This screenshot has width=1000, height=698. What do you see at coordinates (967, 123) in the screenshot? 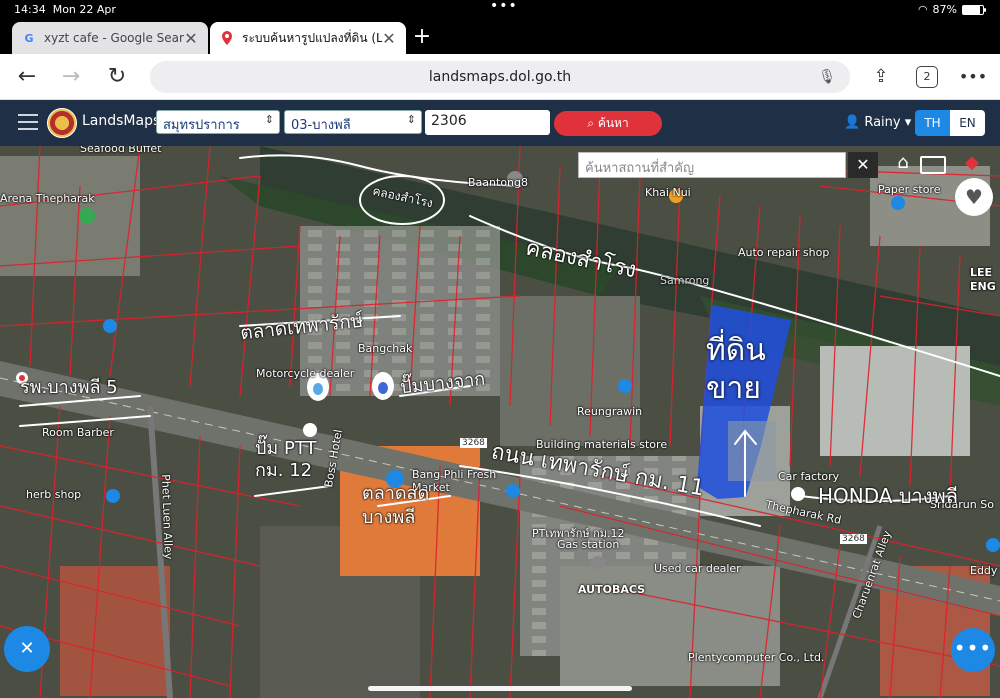
I see `lang-en-button: EN` at bounding box center [967, 123].